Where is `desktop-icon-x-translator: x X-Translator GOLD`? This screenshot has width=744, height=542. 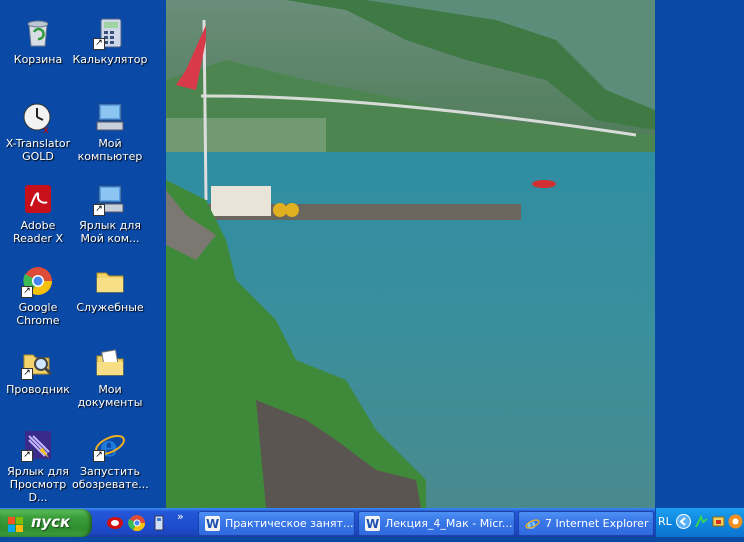 desktop-icon-x-translator: x X-Translator GOLD is located at coordinates (38, 140).